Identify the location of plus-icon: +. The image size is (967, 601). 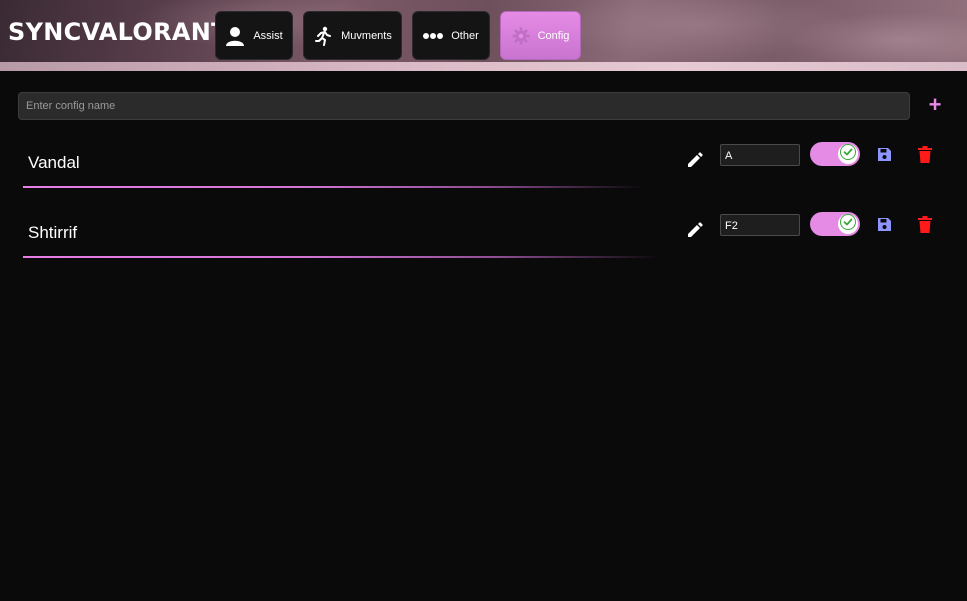
(935, 104).